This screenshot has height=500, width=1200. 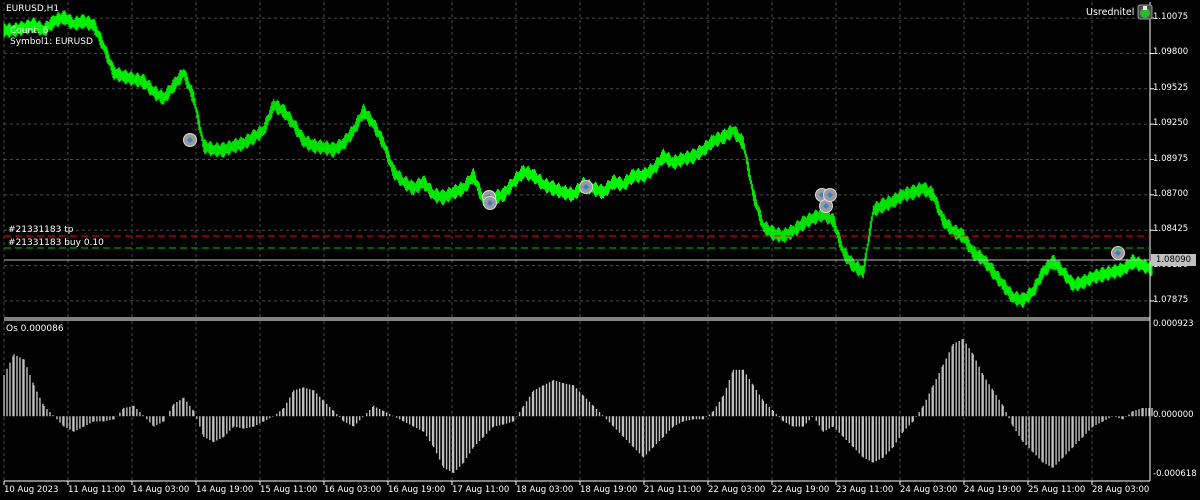 What do you see at coordinates (1171, 193) in the screenshot?
I see `price-tick-label: 1.08700` at bounding box center [1171, 193].